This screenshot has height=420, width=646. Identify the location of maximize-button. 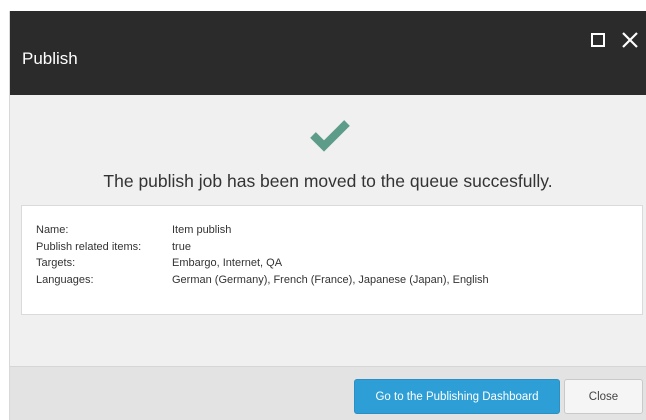
(598, 40).